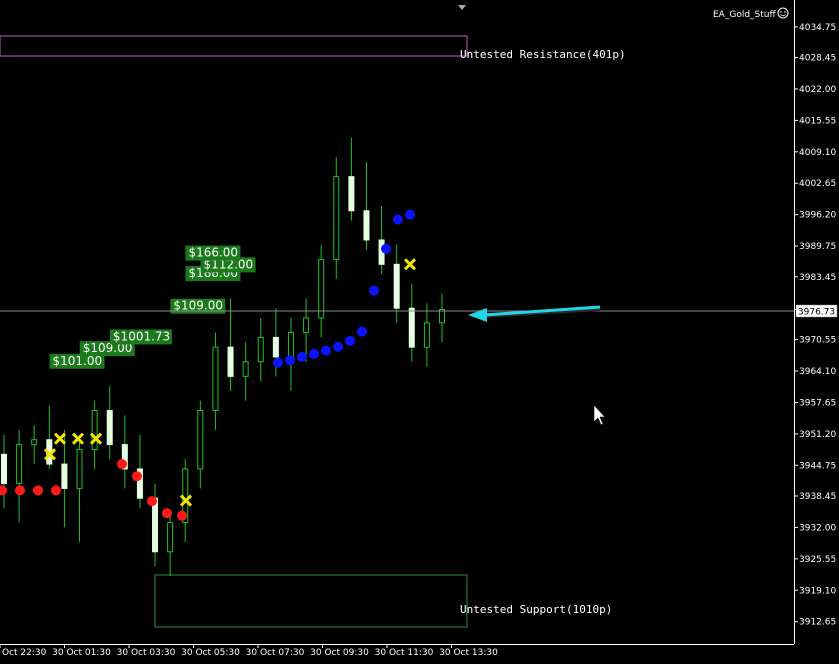 This screenshot has height=664, width=839. I want to click on y-tick-label: 3983.45, so click(817, 278).